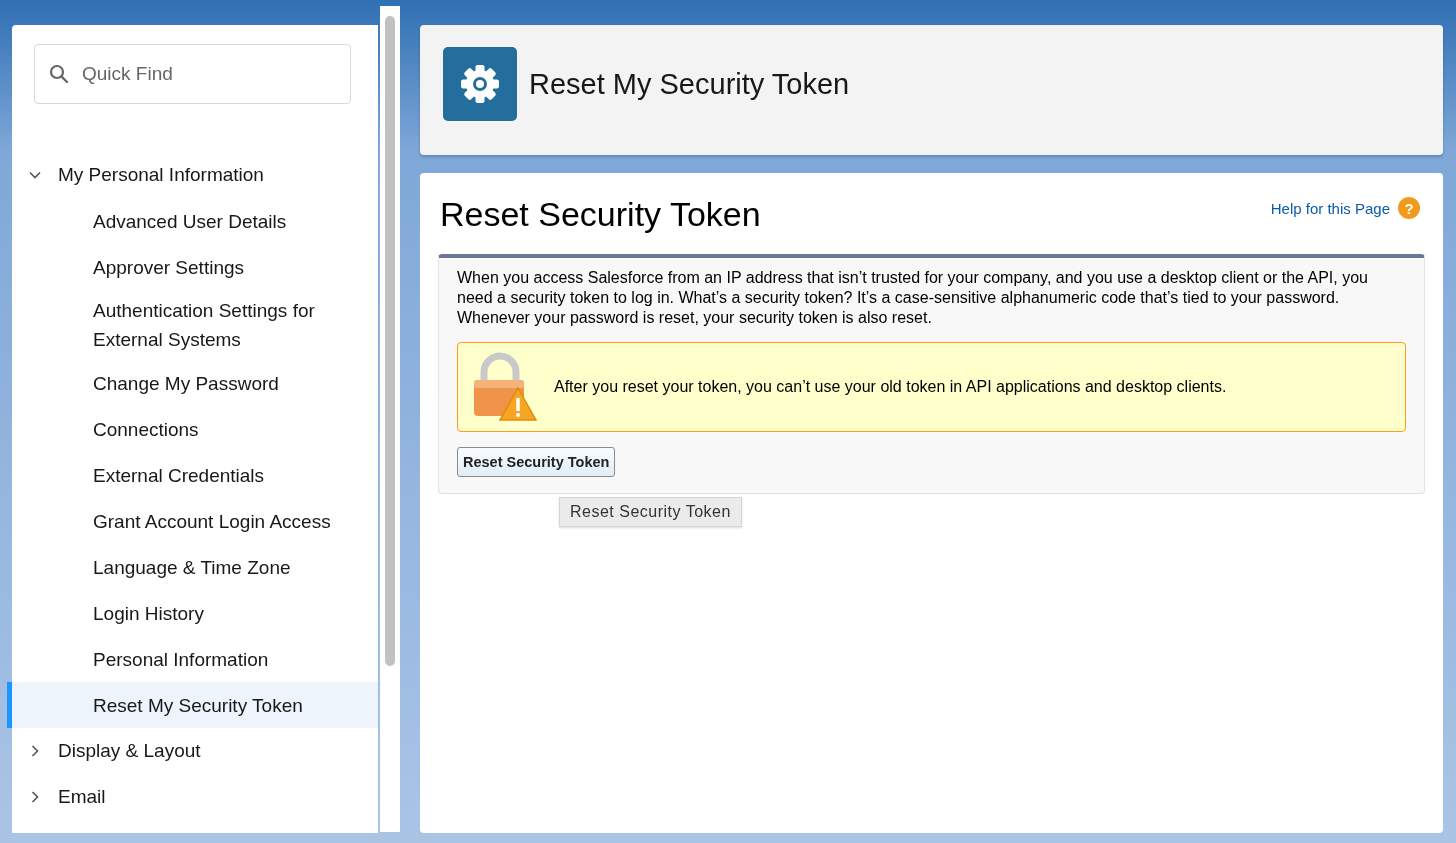 This screenshot has height=843, width=1456. Describe the element at coordinates (913, 298) in the screenshot. I see `description-text: When you access Salesforce from an IP address that isn’t trusted for your company, and you use a desktop client or the API, you need a security token to log in. What’s a security token? It’s a case-sensitive alphanumeric code that’s tied to your password. Whenever your password is reset, your security token is also reset.` at that location.